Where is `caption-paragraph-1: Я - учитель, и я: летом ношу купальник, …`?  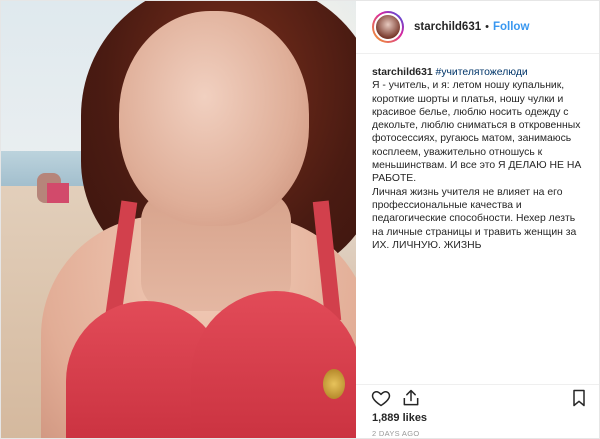 caption-paragraph-1: Я - учитель, и я: летом ношу купальник, … is located at coordinates (477, 132).